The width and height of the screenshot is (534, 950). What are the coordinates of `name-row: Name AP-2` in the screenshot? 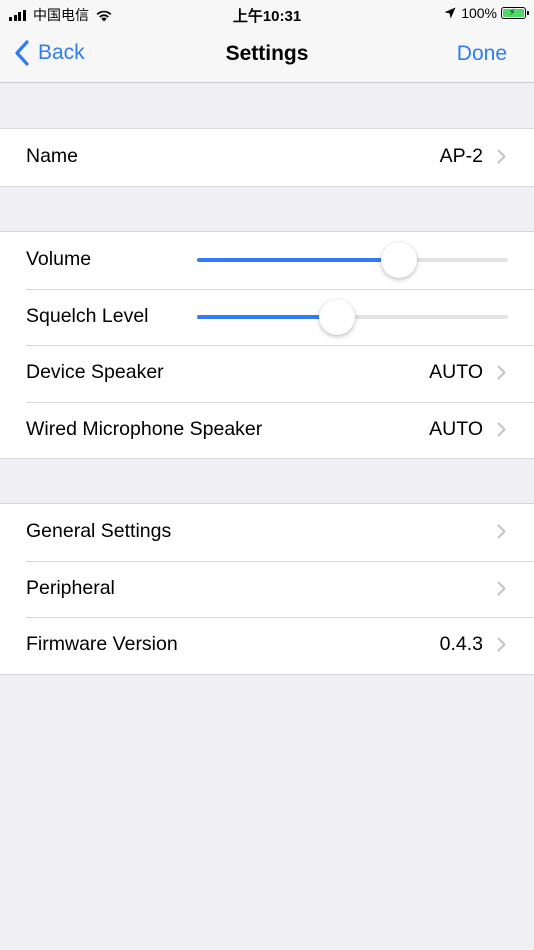 It's located at (267, 157).